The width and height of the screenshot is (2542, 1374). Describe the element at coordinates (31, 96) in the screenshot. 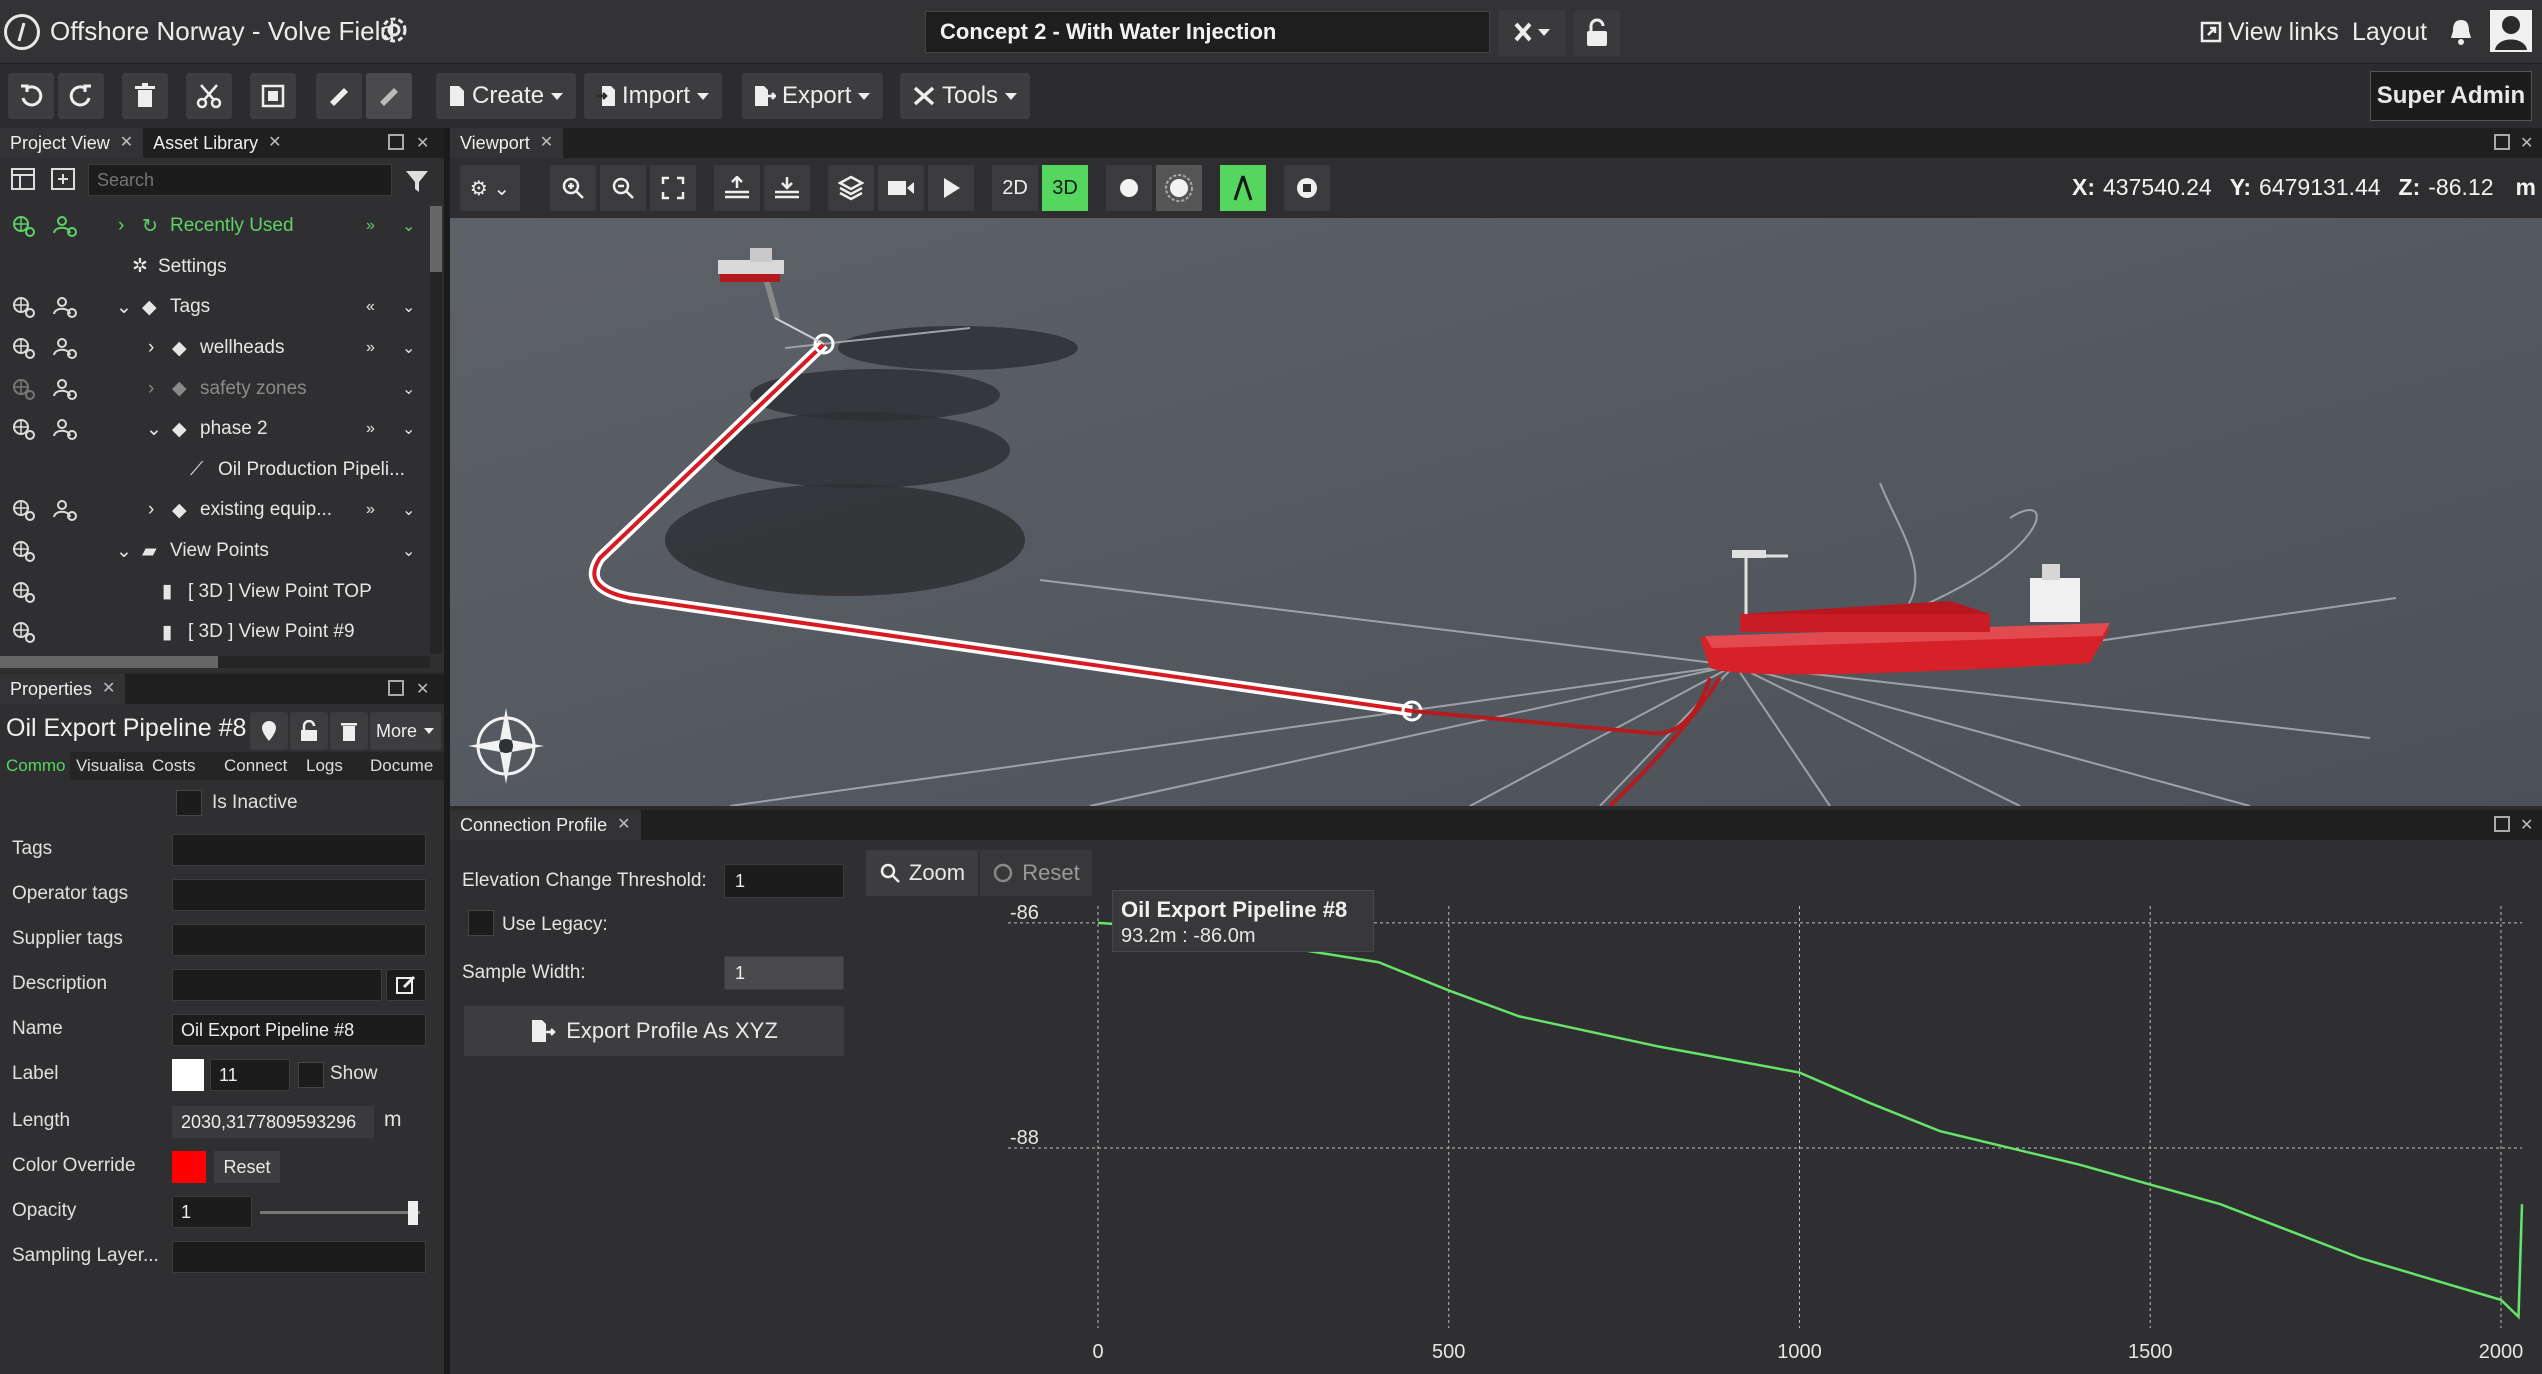

I see `undo-icon` at that location.